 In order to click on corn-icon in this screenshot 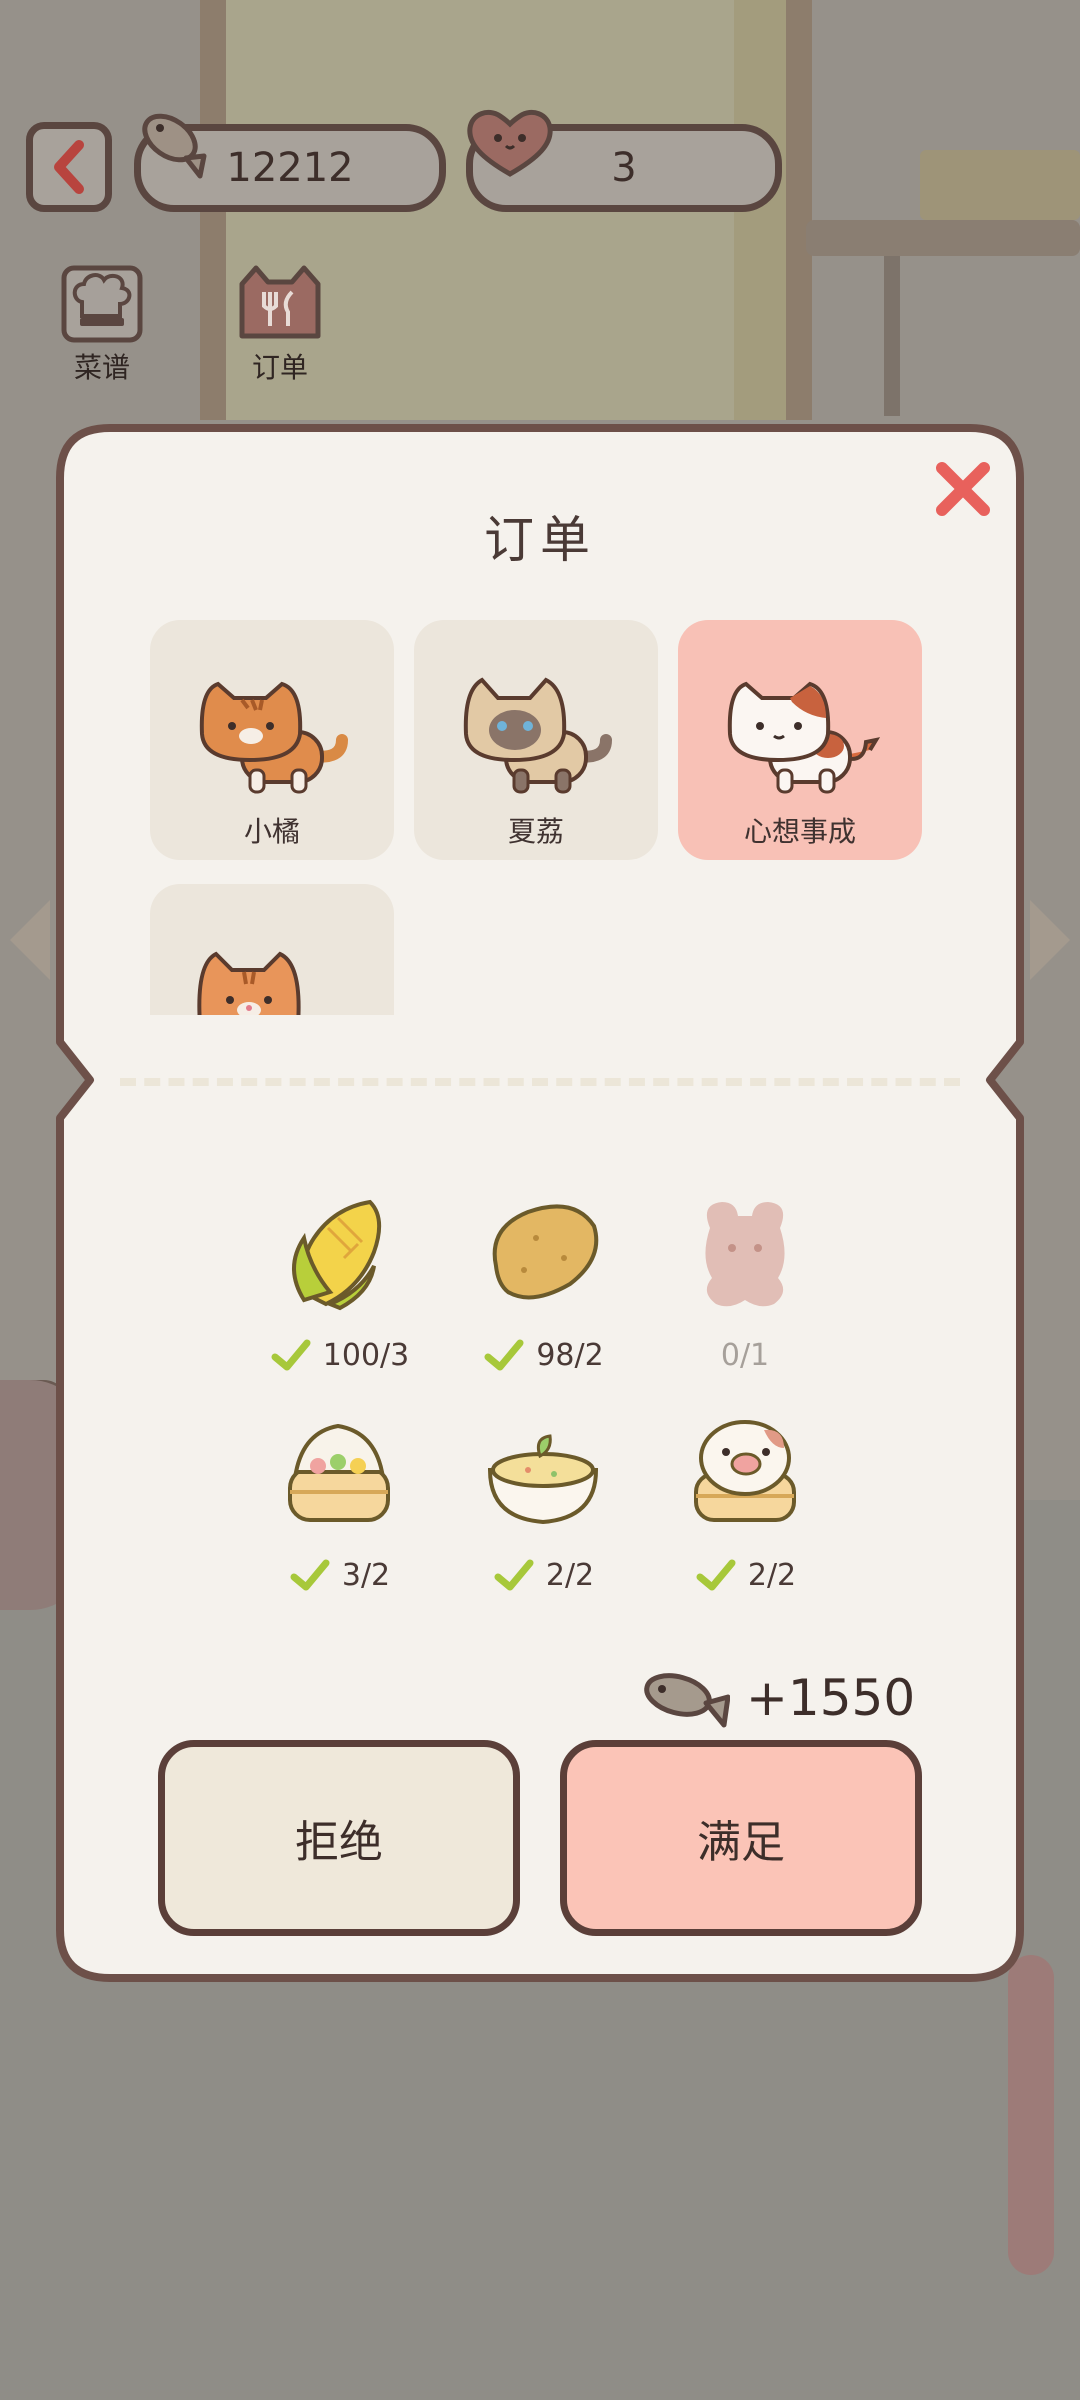, I will do `click(337, 1255)`.